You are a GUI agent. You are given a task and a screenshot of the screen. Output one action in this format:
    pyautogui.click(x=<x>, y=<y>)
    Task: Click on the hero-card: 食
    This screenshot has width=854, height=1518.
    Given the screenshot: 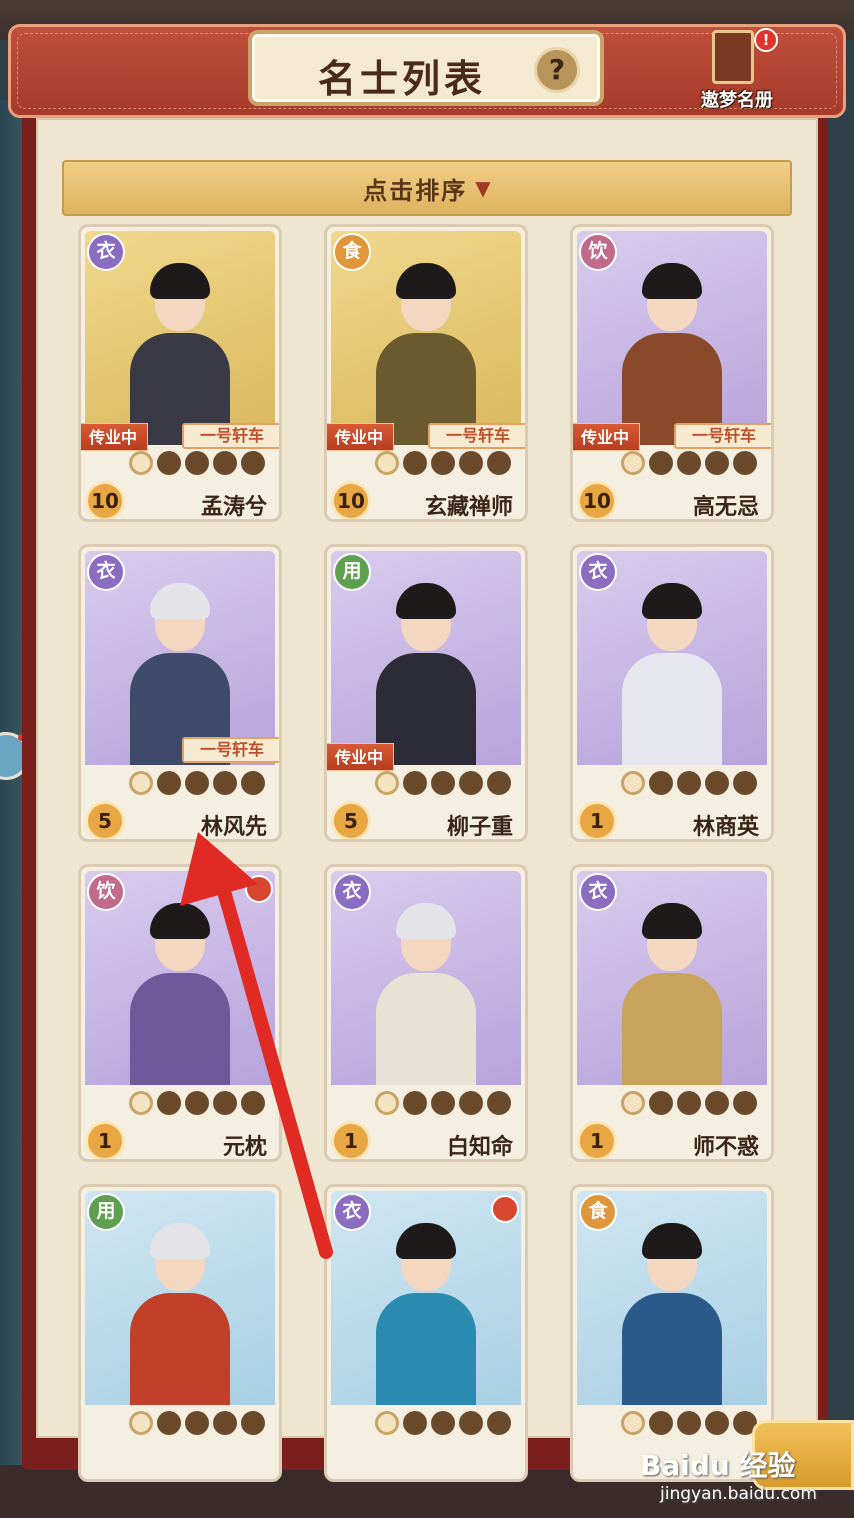 What is the action you would take?
    pyautogui.click(x=672, y=1333)
    